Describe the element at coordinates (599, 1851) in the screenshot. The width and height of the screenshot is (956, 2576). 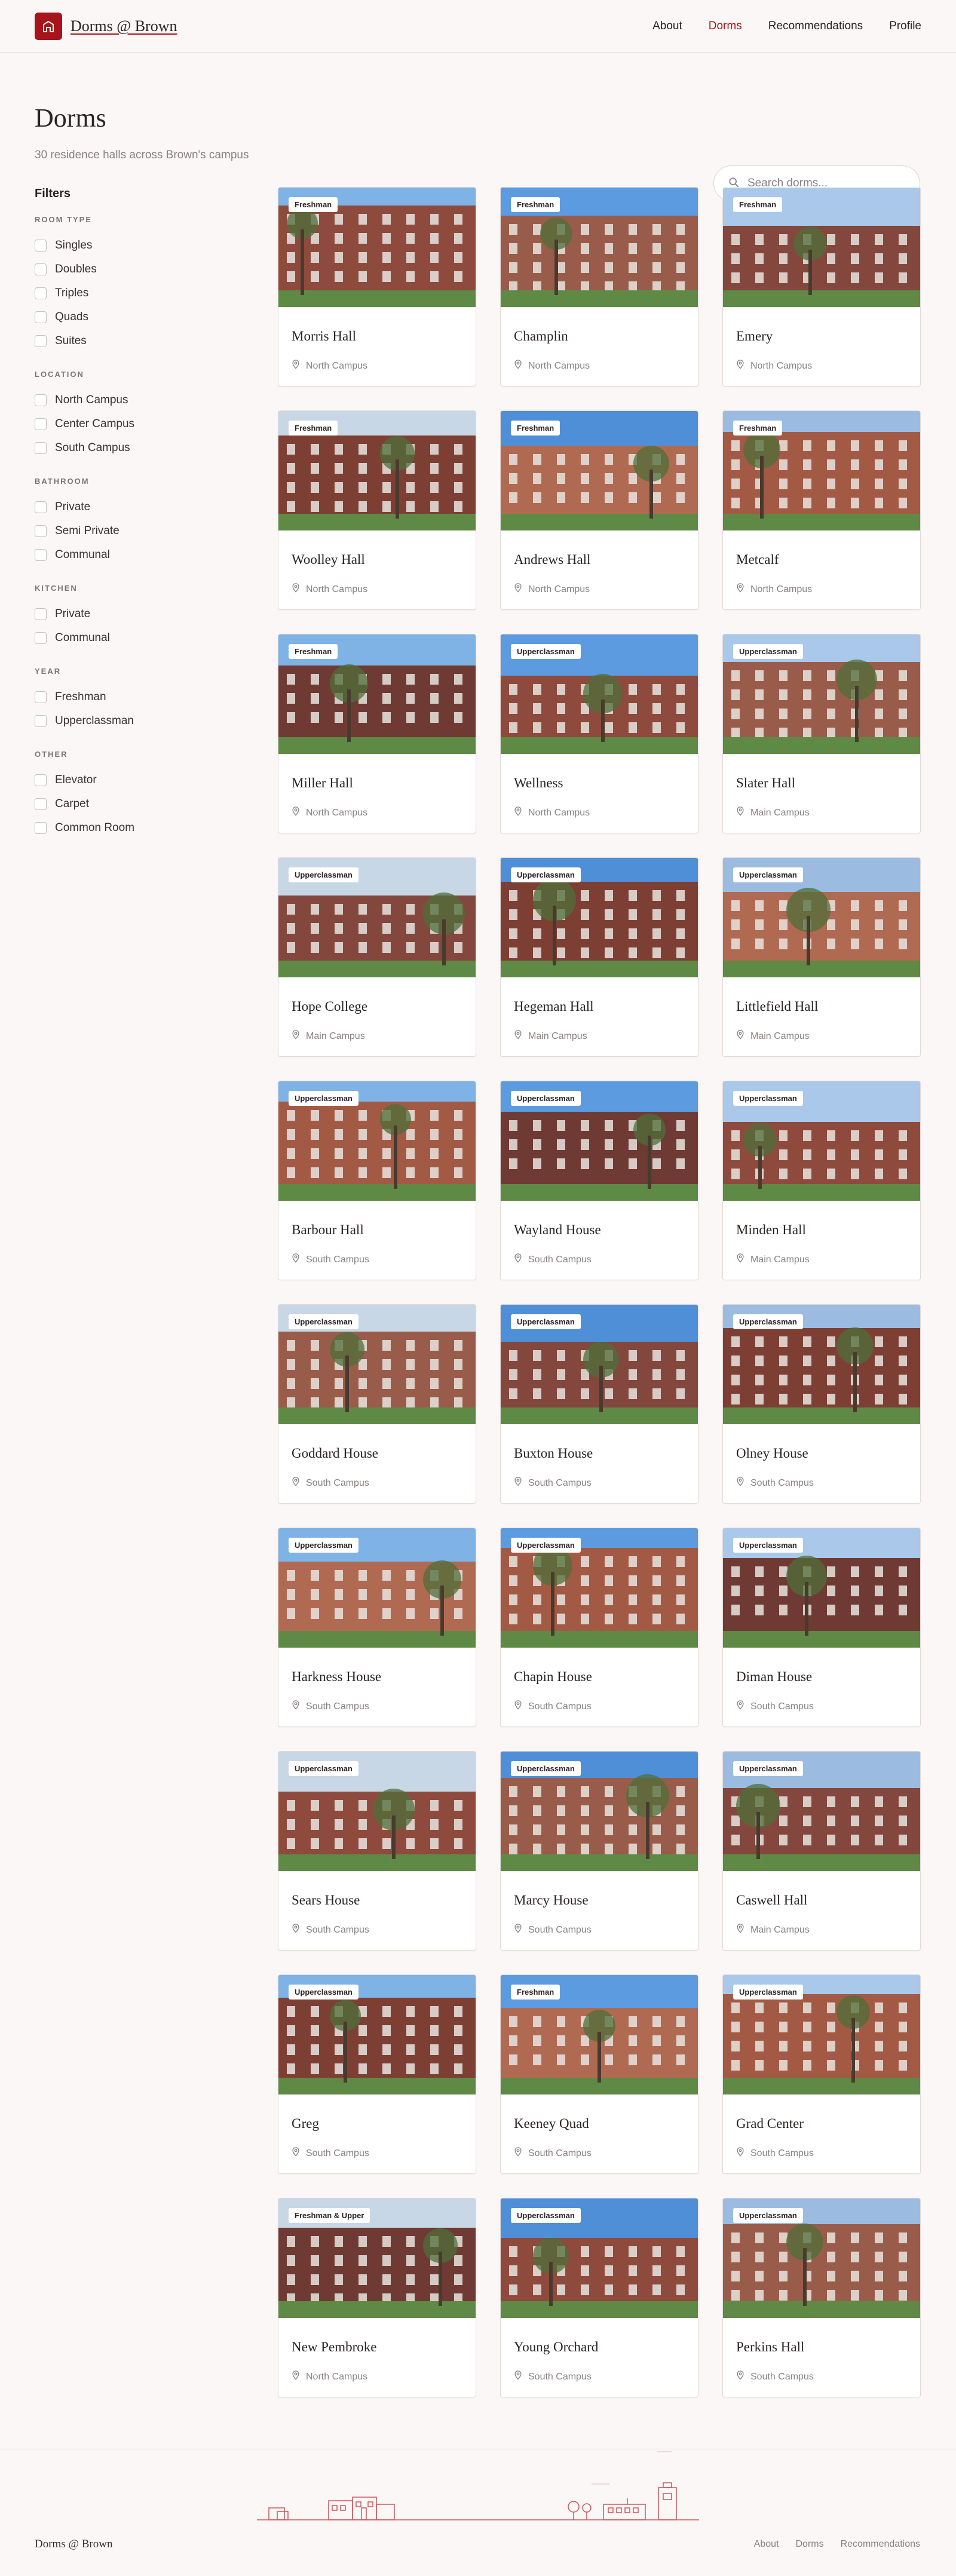
I see `dorm-card: Upperclassman Marcy House South Campus` at that location.